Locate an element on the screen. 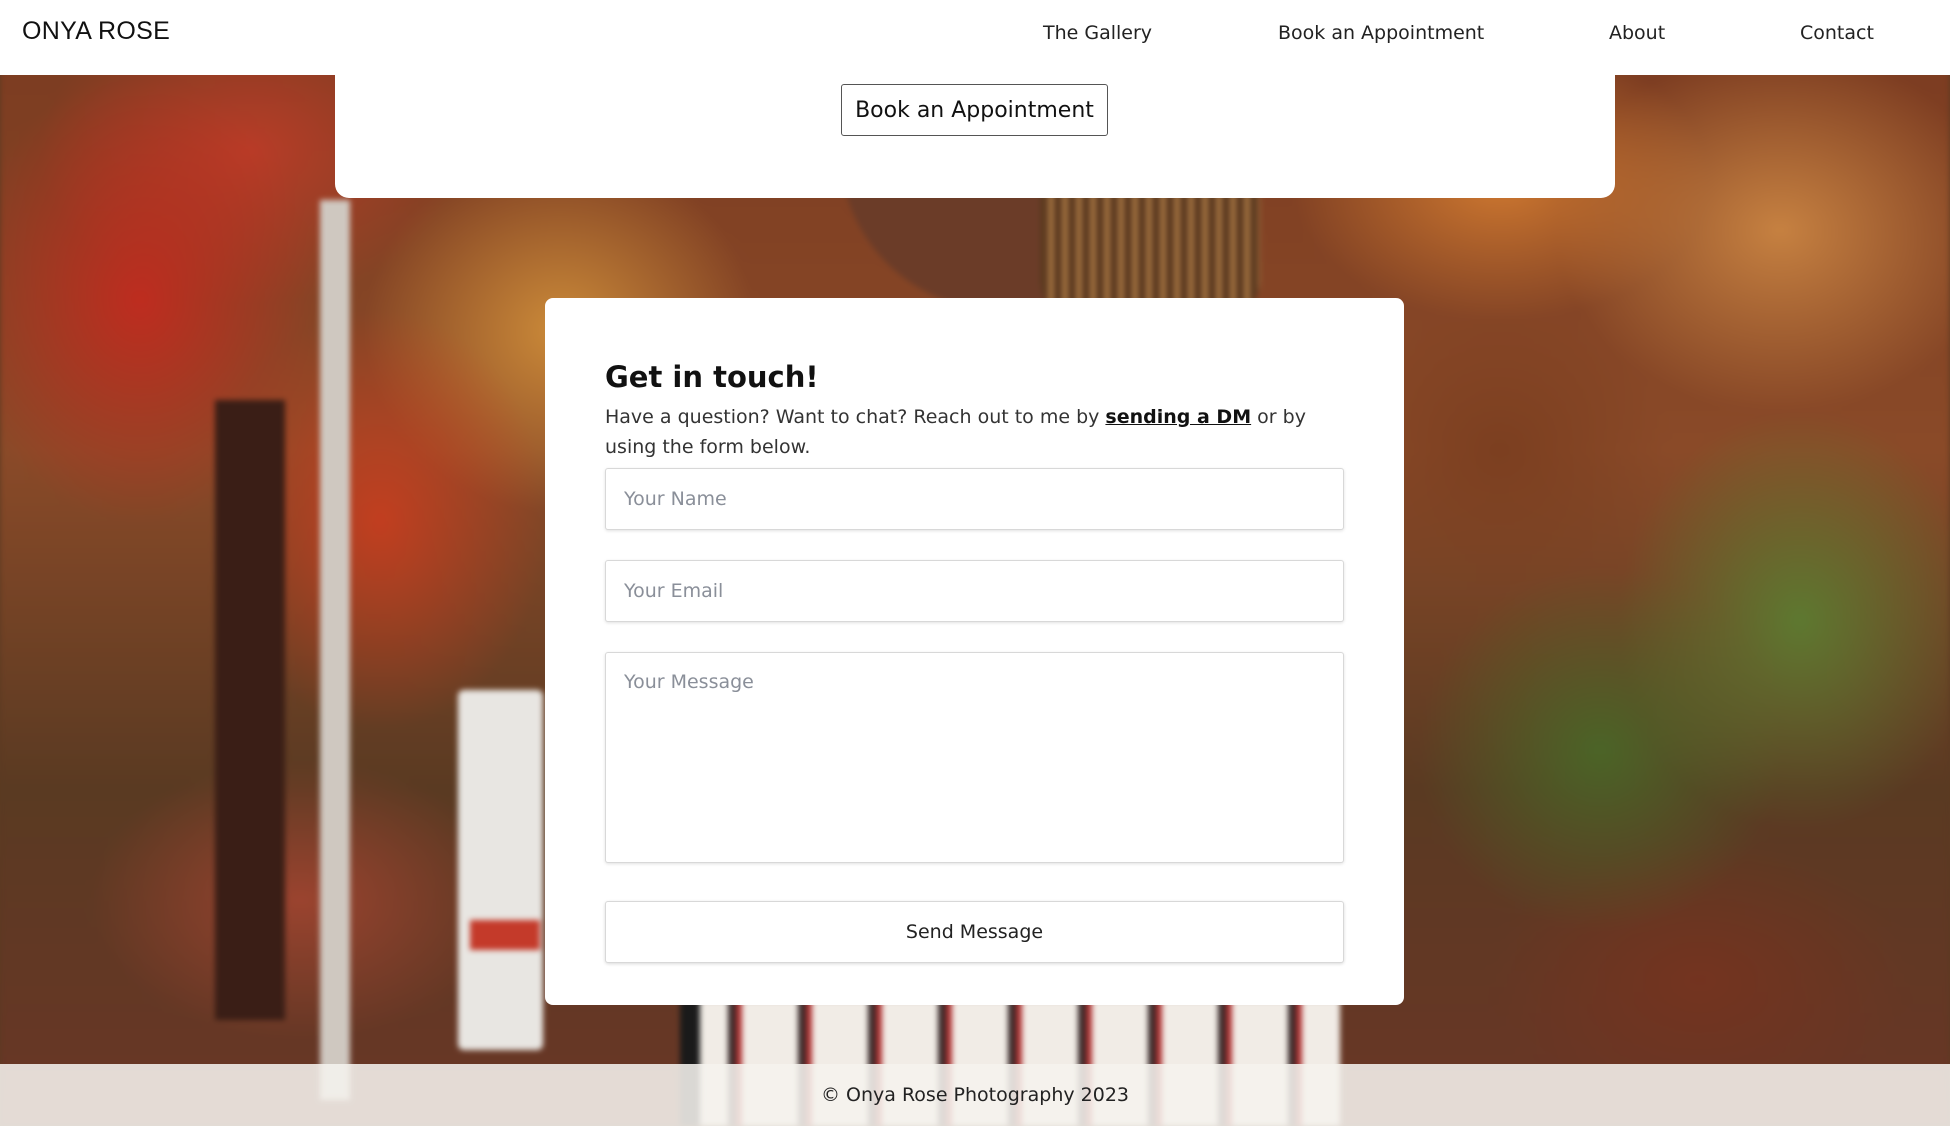  copyright-text: © Onya Rose Photography 2023 is located at coordinates (975, 1095).